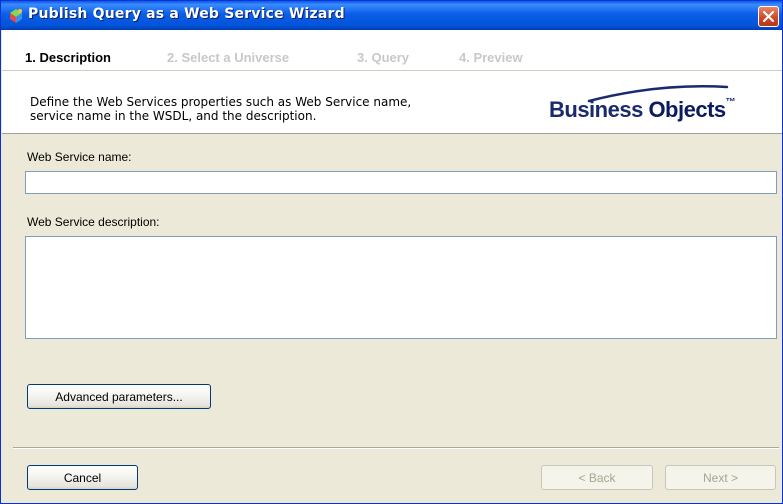  I want to click on back-button: < Back, so click(597, 477).